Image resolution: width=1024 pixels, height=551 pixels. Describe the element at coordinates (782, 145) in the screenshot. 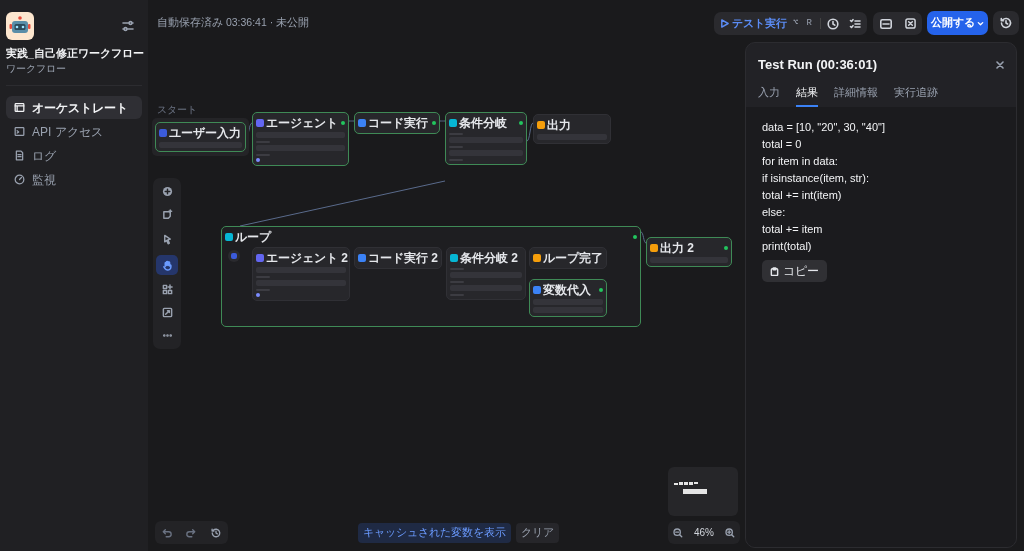

I see `result-line: total = 0` at that location.